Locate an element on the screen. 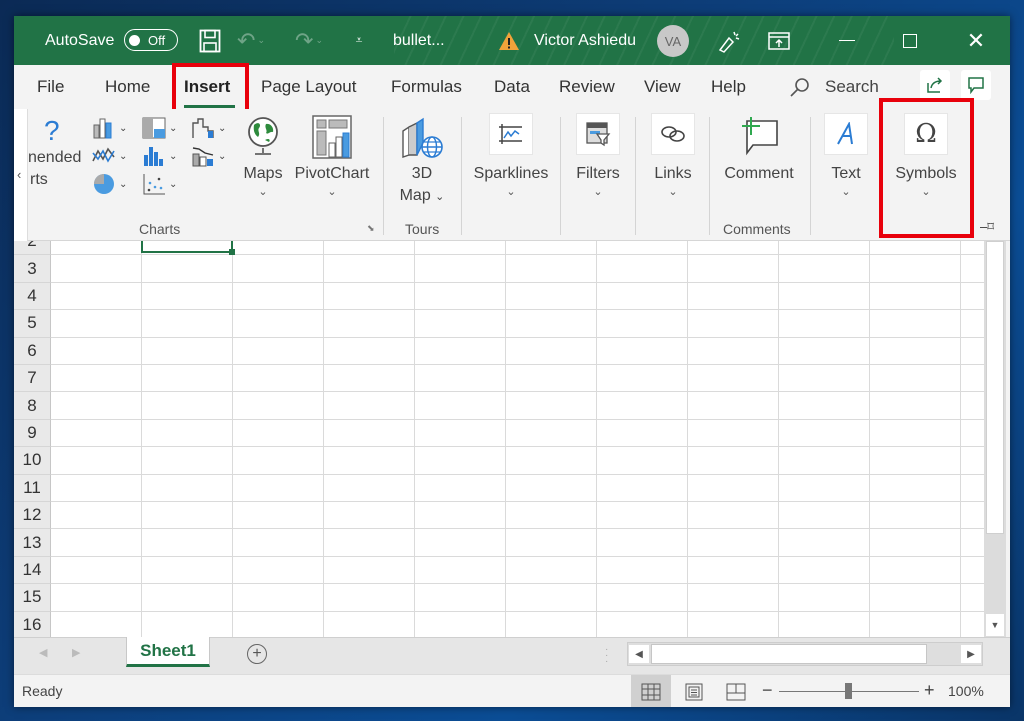 This screenshot has width=1024, height=721. text-icon-tile is located at coordinates (846, 134).